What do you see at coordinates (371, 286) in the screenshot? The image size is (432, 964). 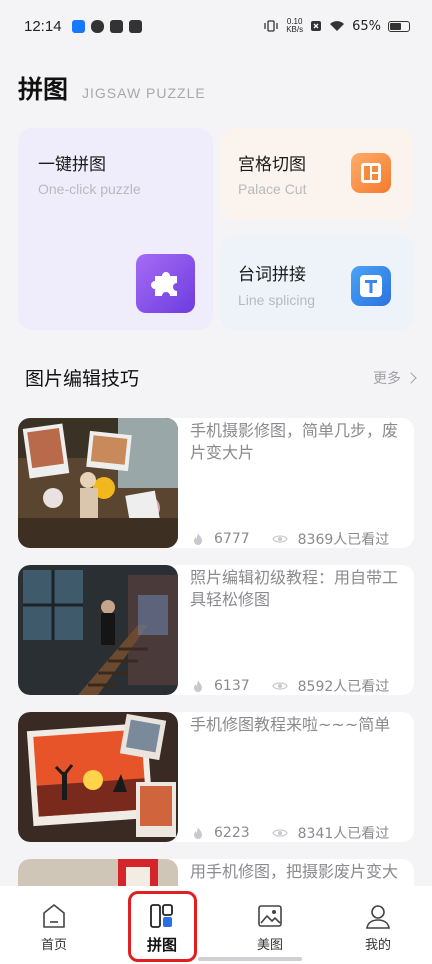 I see `text-t-icon` at bounding box center [371, 286].